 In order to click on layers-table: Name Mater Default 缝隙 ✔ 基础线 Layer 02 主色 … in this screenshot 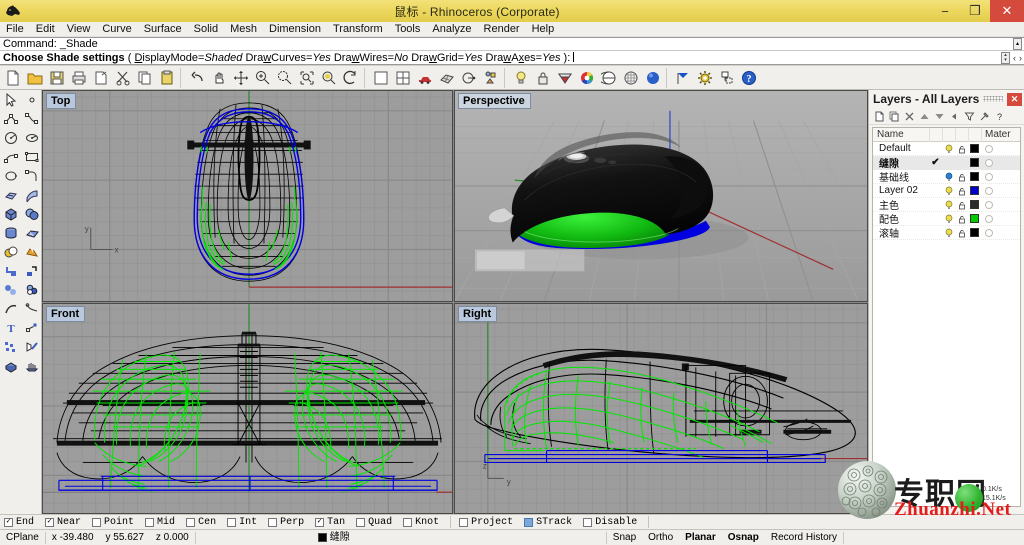, I will do `click(946, 317)`.